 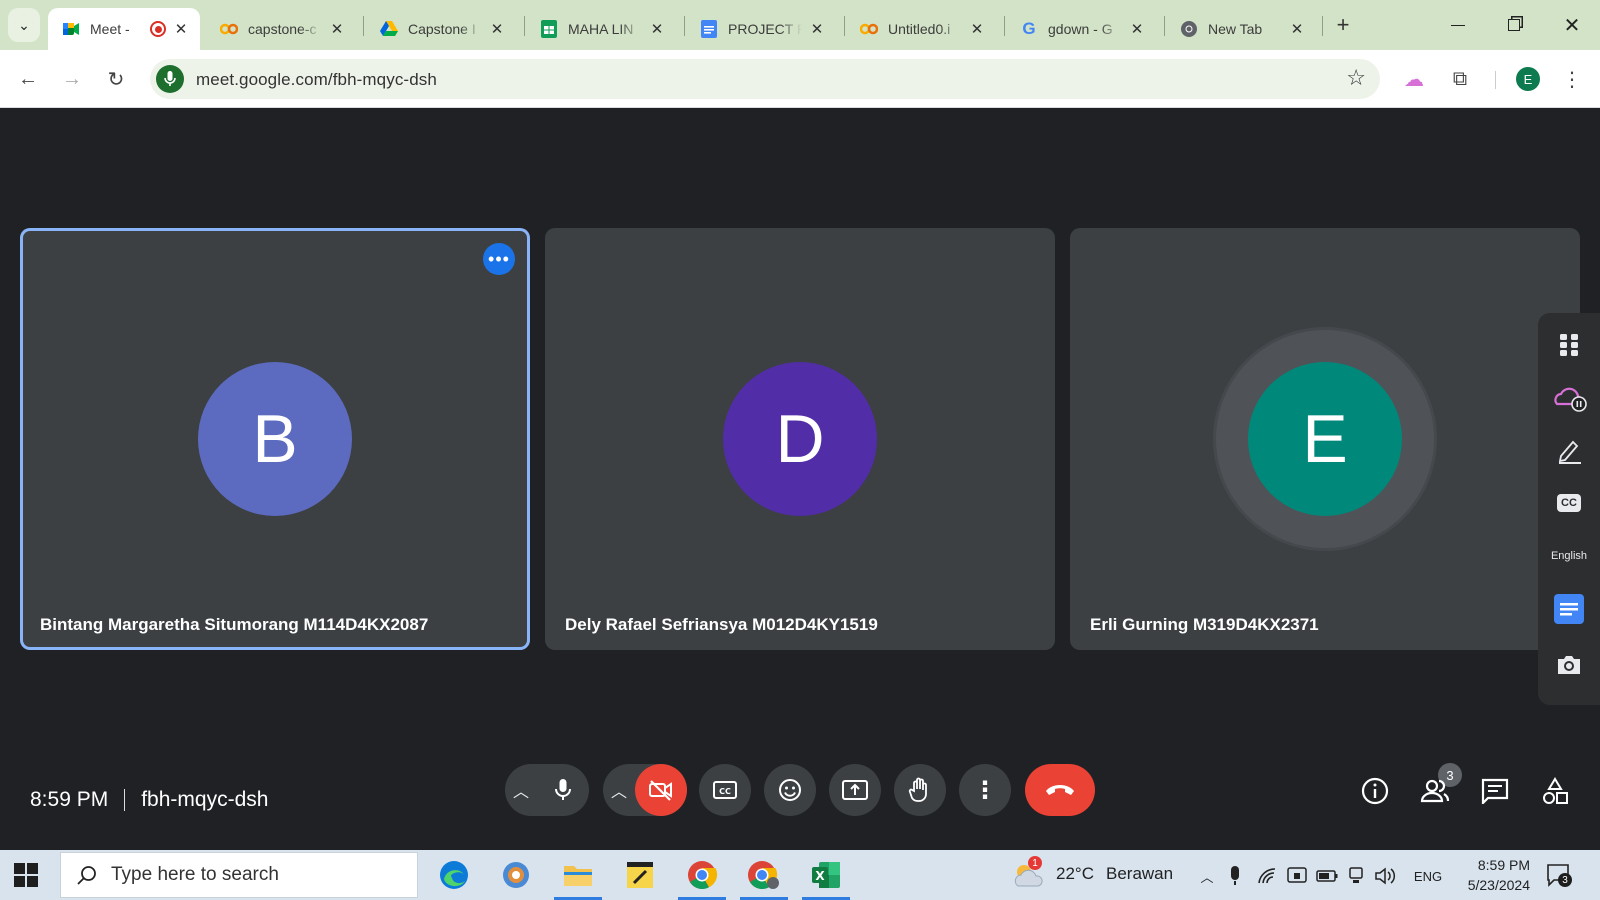 I want to click on reload-icon: ↻, so click(x=116, y=79).